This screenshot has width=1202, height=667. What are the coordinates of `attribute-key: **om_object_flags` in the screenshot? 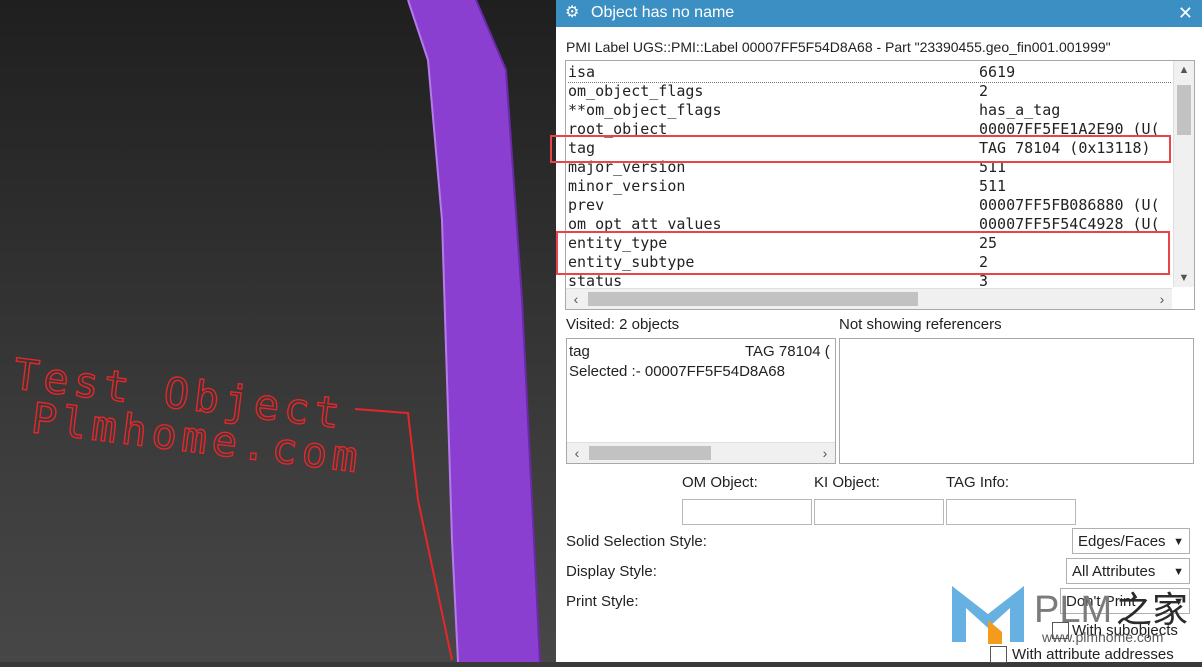 It's located at (645, 110).